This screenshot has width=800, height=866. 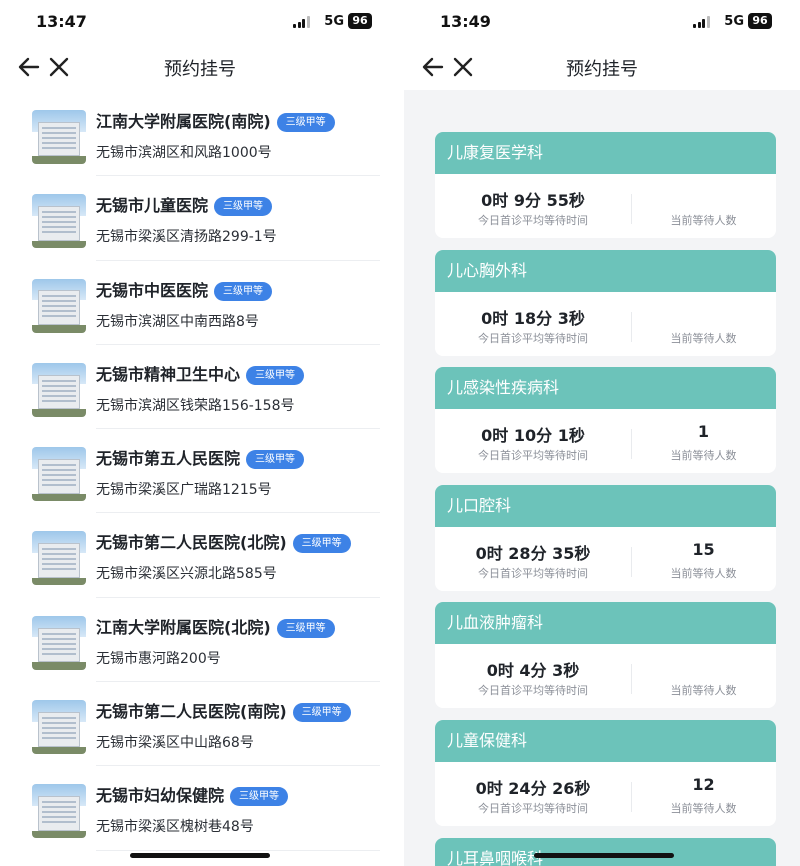 What do you see at coordinates (152, 206) in the screenshot?
I see `hospital-name: 无锡市儿童医院` at bounding box center [152, 206].